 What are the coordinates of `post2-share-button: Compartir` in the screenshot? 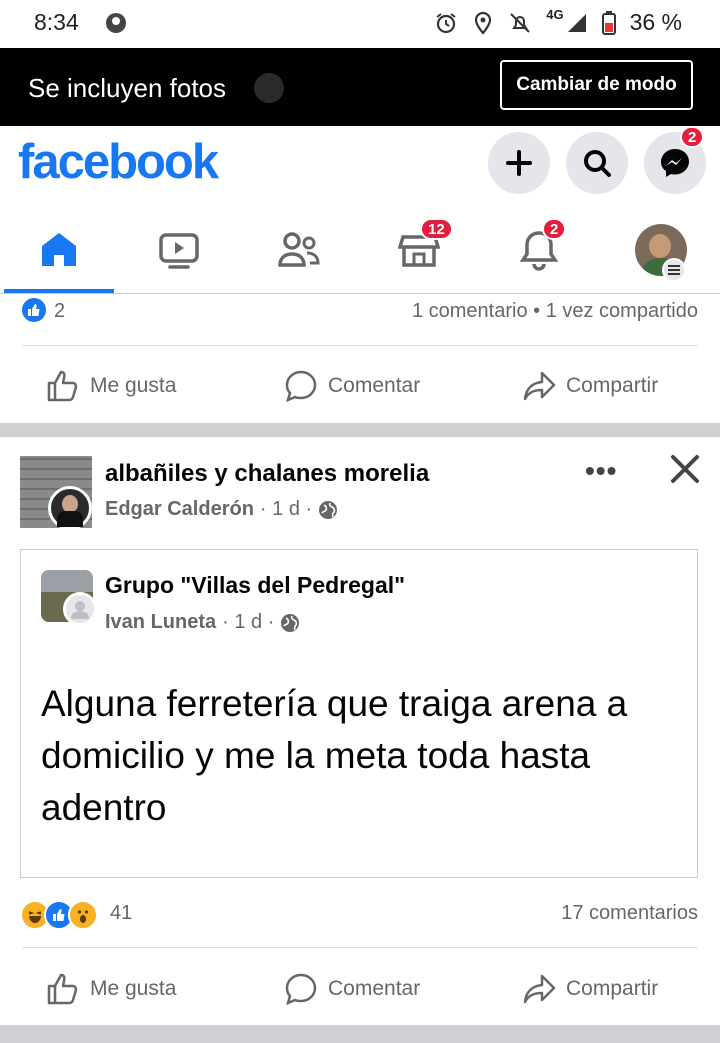 It's located at (590, 989).